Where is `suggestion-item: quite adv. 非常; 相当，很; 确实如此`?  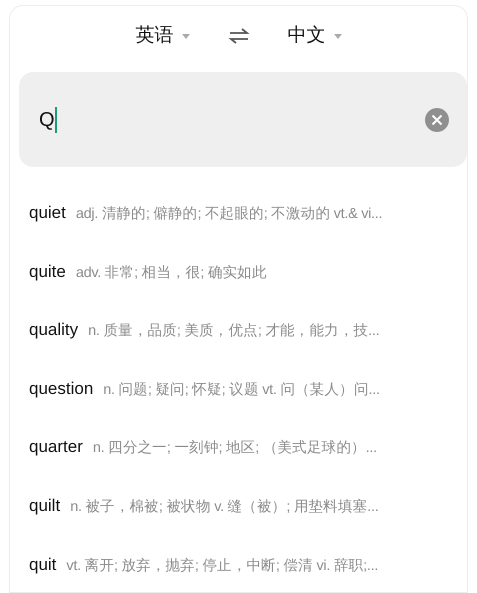
suggestion-item: quite adv. 非常; 相当，很; 确实如此 is located at coordinates (238, 271).